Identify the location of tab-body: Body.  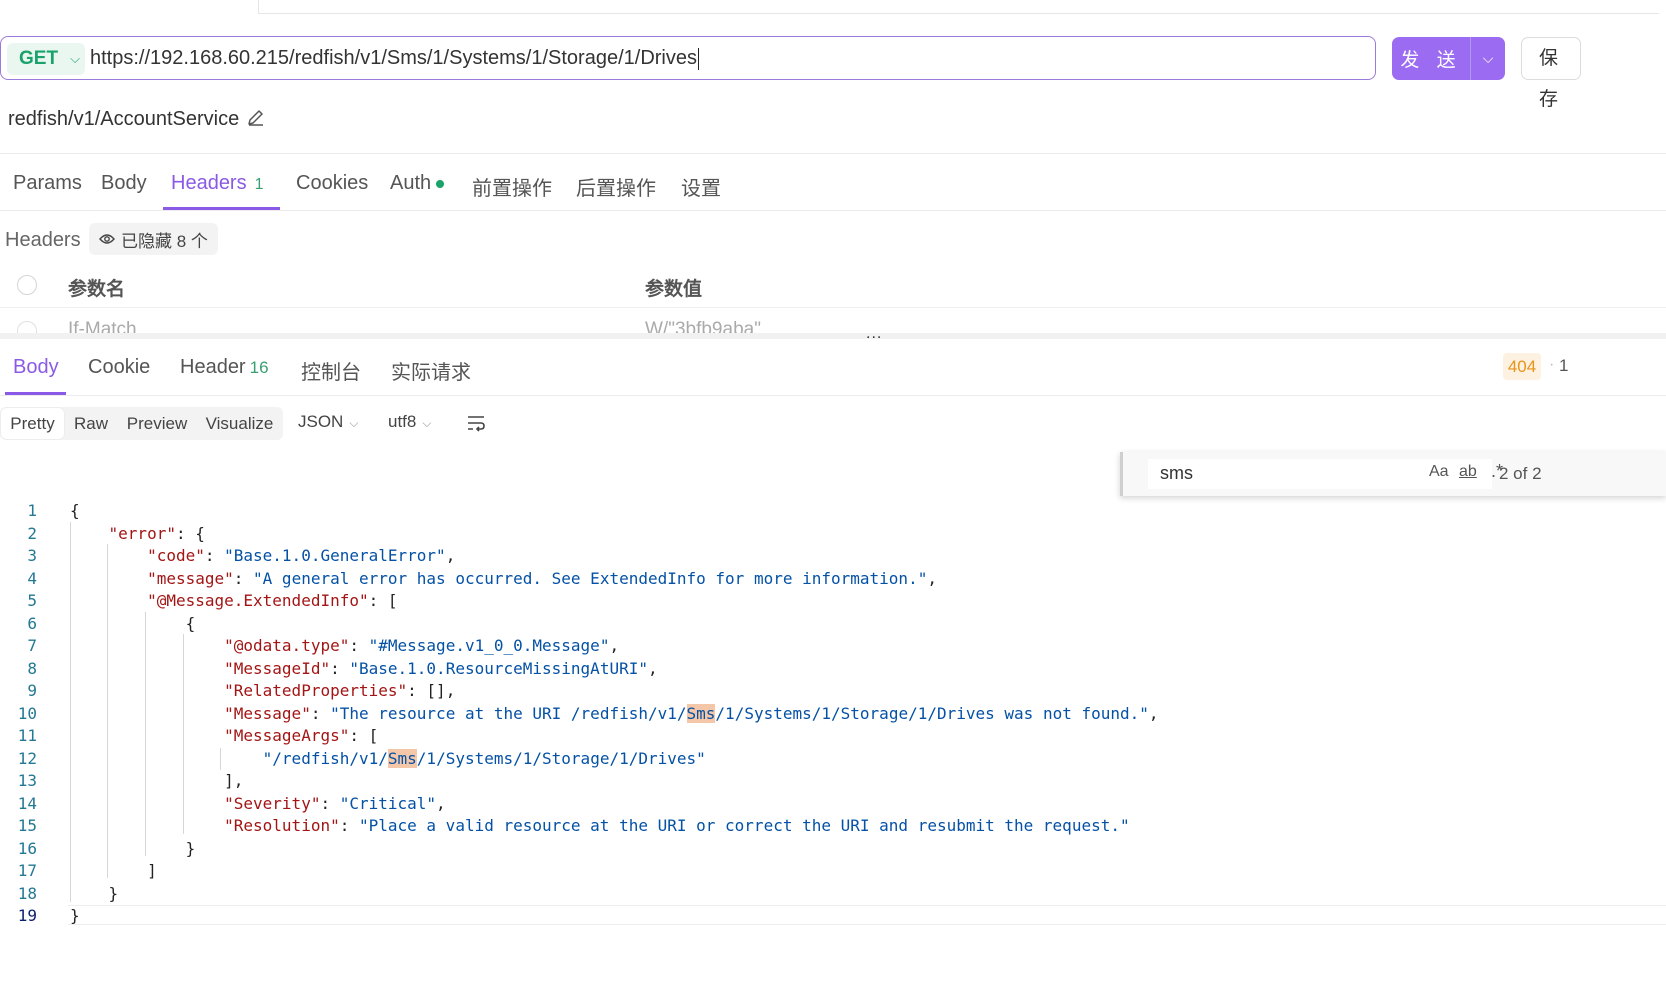
(124, 183).